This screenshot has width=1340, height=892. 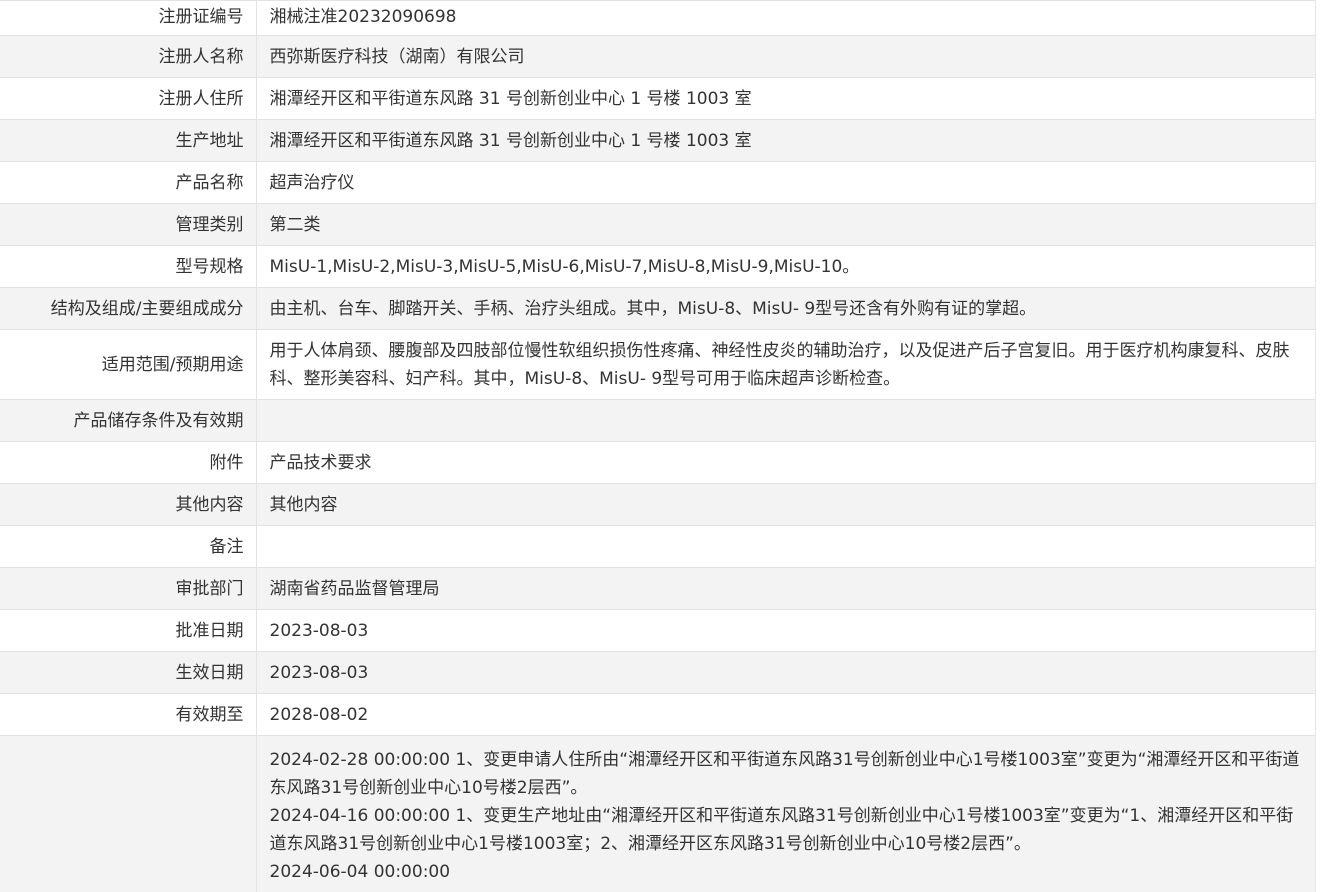 I want to click on change-entry: 2024-06-04 00:00:00, so click(x=360, y=872).